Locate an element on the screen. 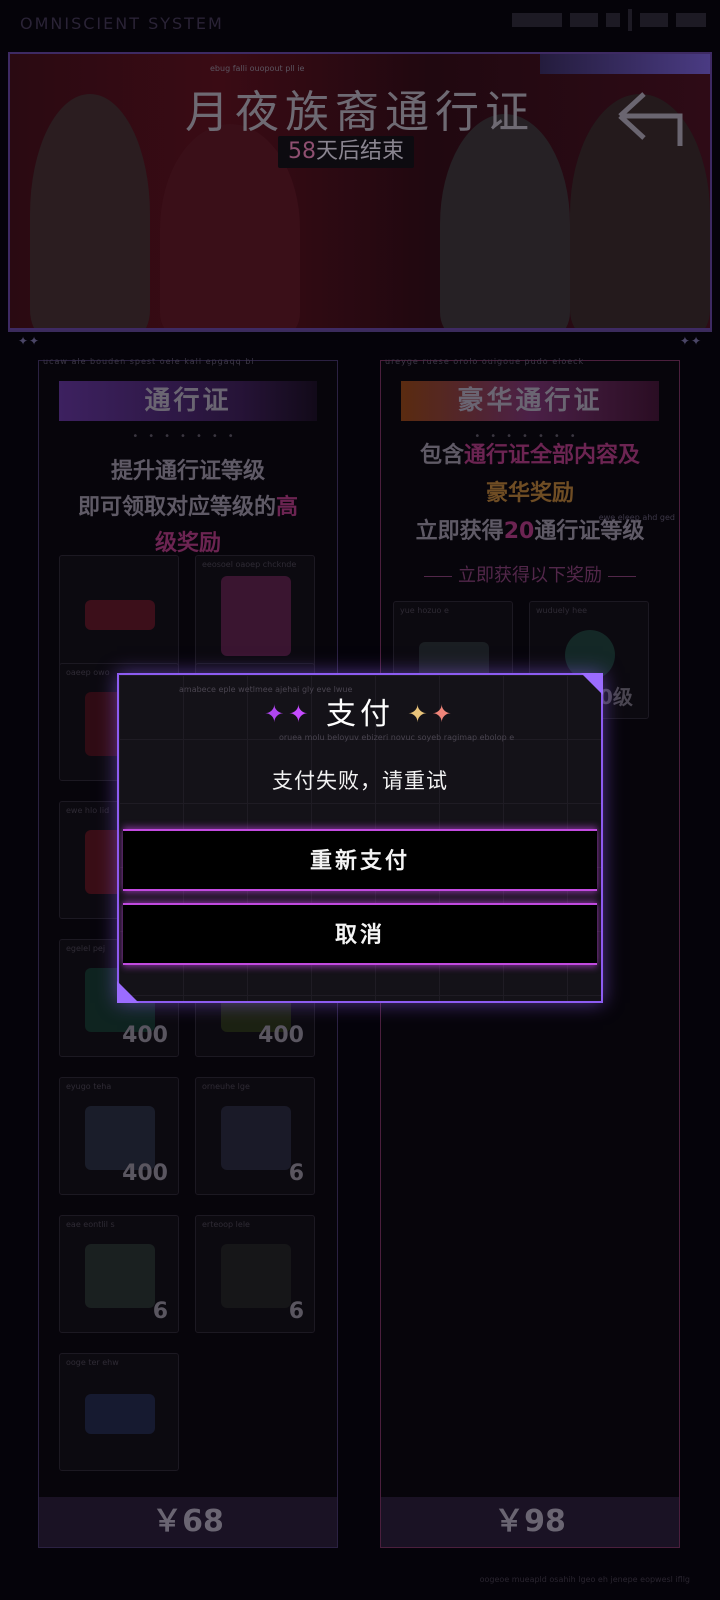 Image resolution: width=720 pixels, height=1600 pixels. retry-payment-button: 重新支付 is located at coordinates (360, 860).